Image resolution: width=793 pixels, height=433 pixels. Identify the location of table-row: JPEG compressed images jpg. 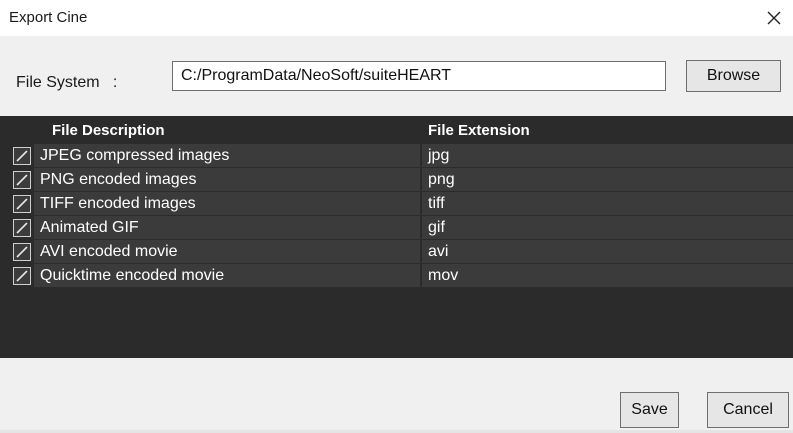
(396, 155).